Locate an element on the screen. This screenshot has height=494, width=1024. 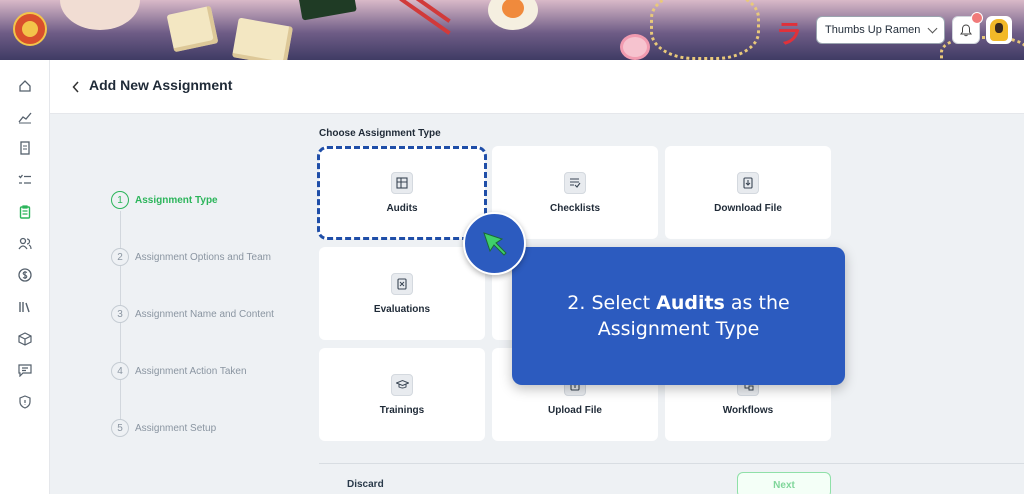
step-assignment-setup: 5 Assignment Setup is located at coordinates (163, 428).